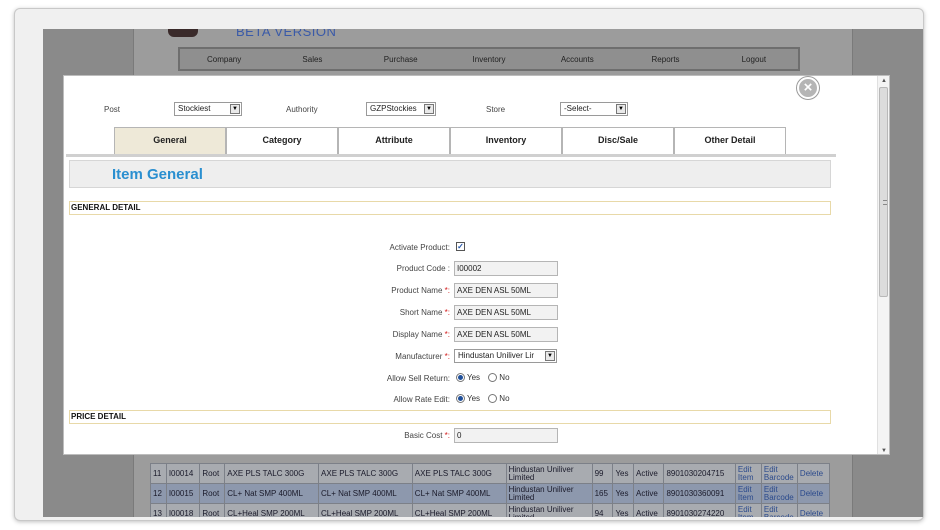  What do you see at coordinates (454, 379) in the screenshot?
I see `allow-sell-return-row: Allow Sell Return: Yes No` at bounding box center [454, 379].